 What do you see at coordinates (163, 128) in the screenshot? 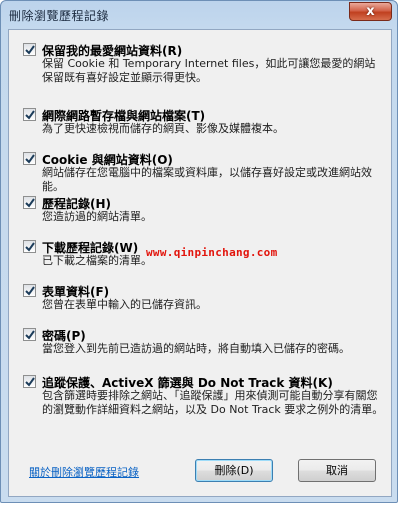
I see `option-description: 為了更快速檢視而儲存的網頁、影像及媒體複本。` at bounding box center [163, 128].